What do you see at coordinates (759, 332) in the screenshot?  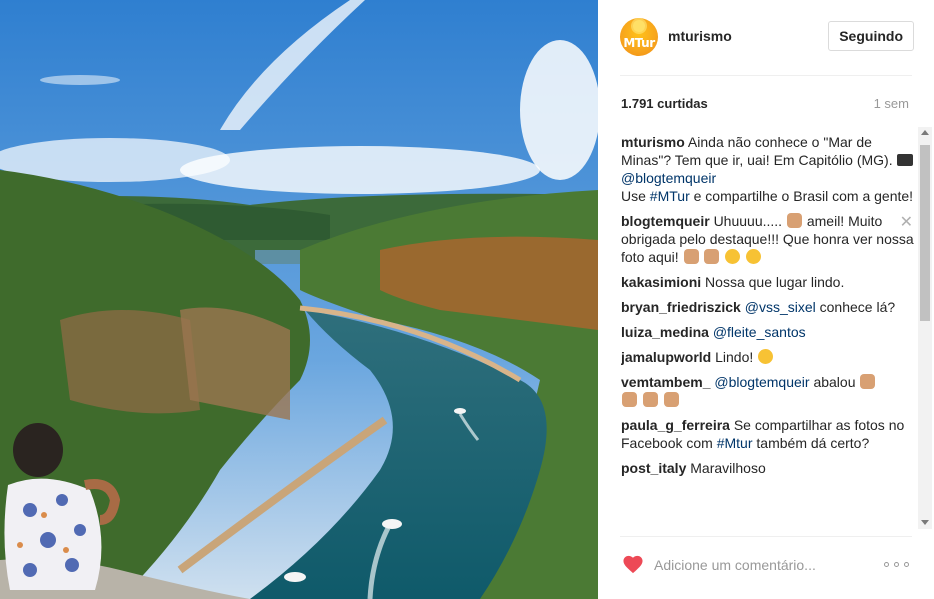 I see `comment-mention: @fleite_santos` at bounding box center [759, 332].